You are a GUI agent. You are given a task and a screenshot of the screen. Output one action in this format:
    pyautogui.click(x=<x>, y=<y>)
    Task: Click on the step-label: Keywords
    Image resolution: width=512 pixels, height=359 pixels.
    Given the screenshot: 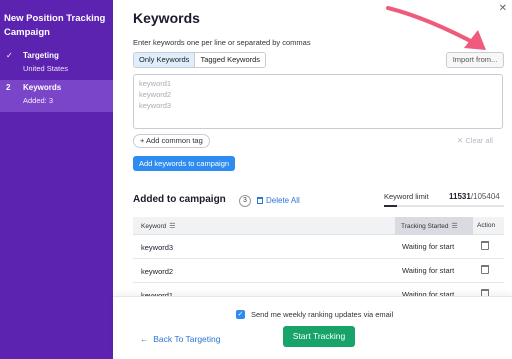 What is the action you would take?
    pyautogui.click(x=42, y=87)
    